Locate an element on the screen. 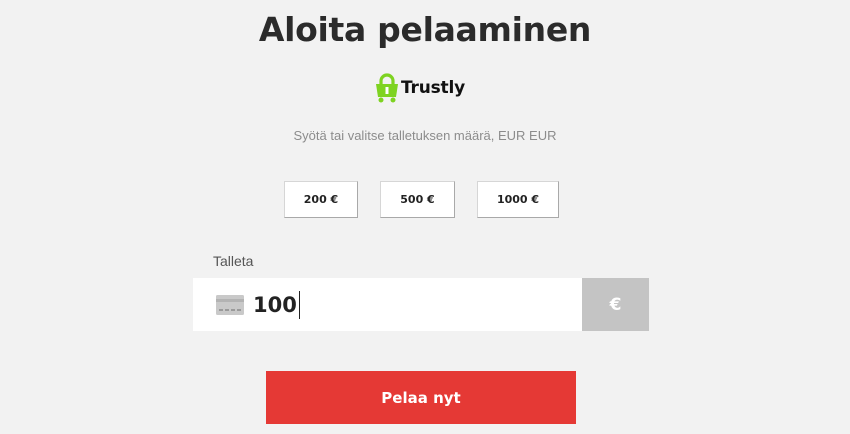 This screenshot has width=850, height=434. deposit-label: Talleta is located at coordinates (233, 261).